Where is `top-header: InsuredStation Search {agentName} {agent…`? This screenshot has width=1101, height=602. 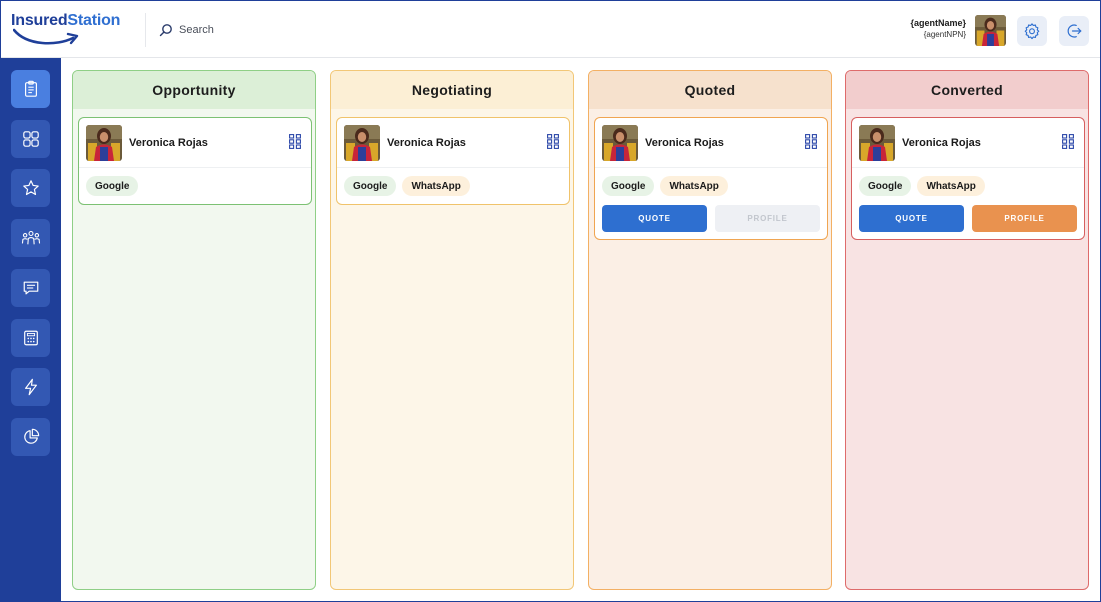 top-header: InsuredStation Search {agentName} {agent… is located at coordinates (550, 29).